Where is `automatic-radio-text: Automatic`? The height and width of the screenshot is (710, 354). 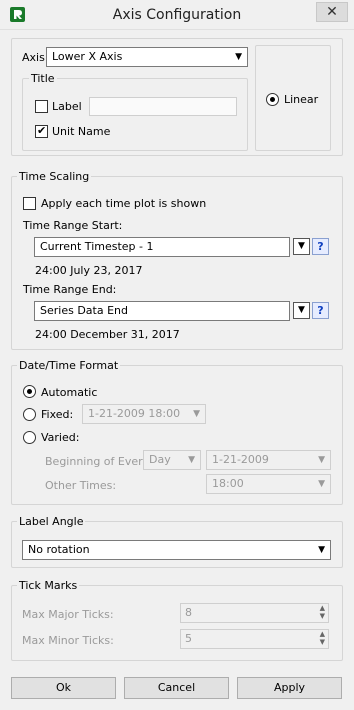
automatic-radio-text: Automatic is located at coordinates (69, 392).